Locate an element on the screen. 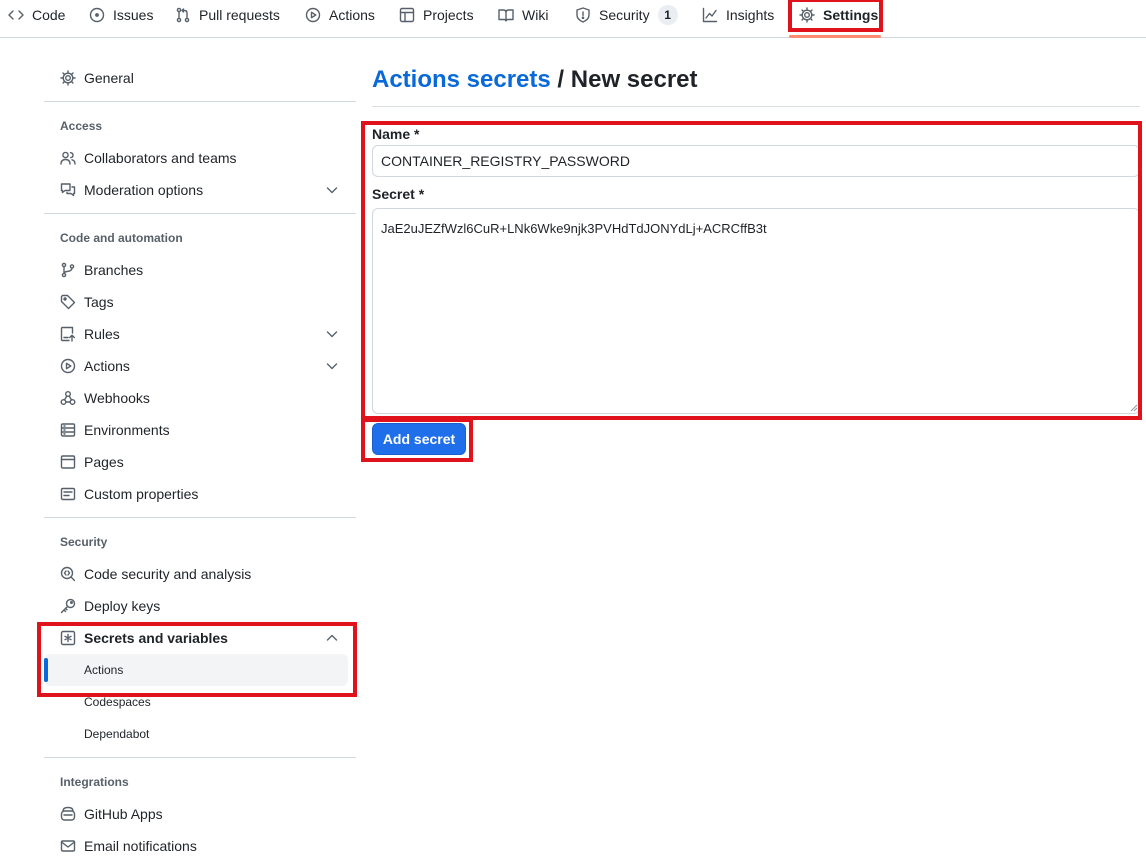  tab-label: Code is located at coordinates (49, 14).